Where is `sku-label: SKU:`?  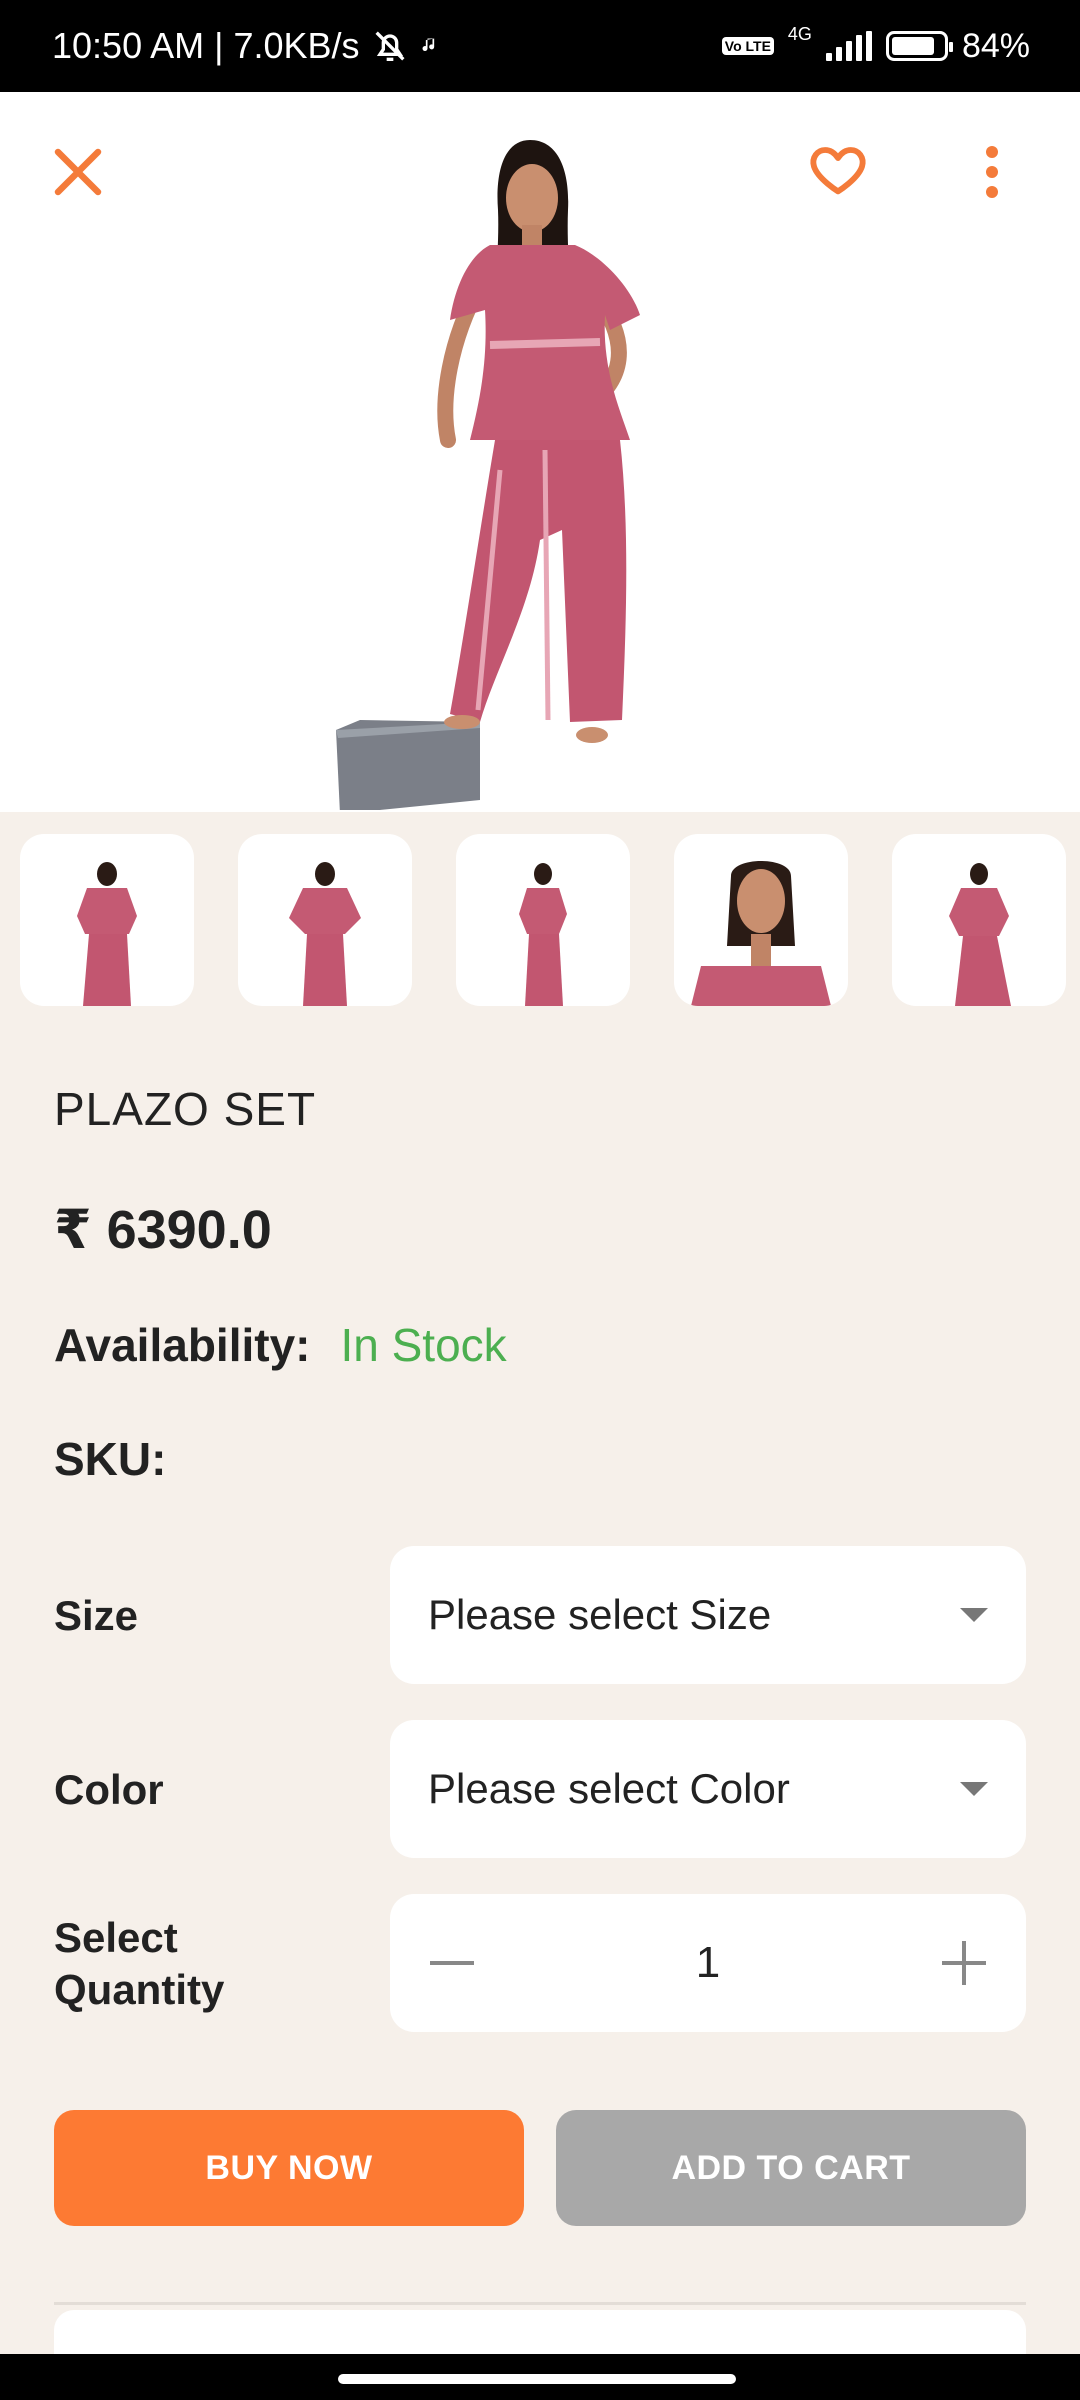 sku-label: SKU: is located at coordinates (110, 1459).